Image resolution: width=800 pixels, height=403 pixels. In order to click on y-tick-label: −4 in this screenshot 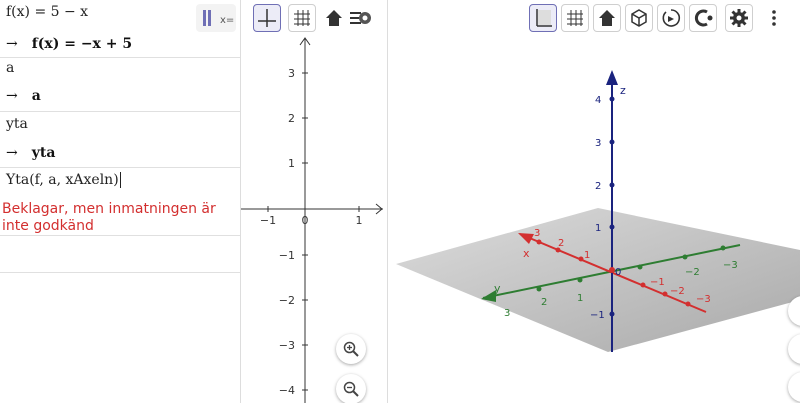, I will do `click(287, 390)`.